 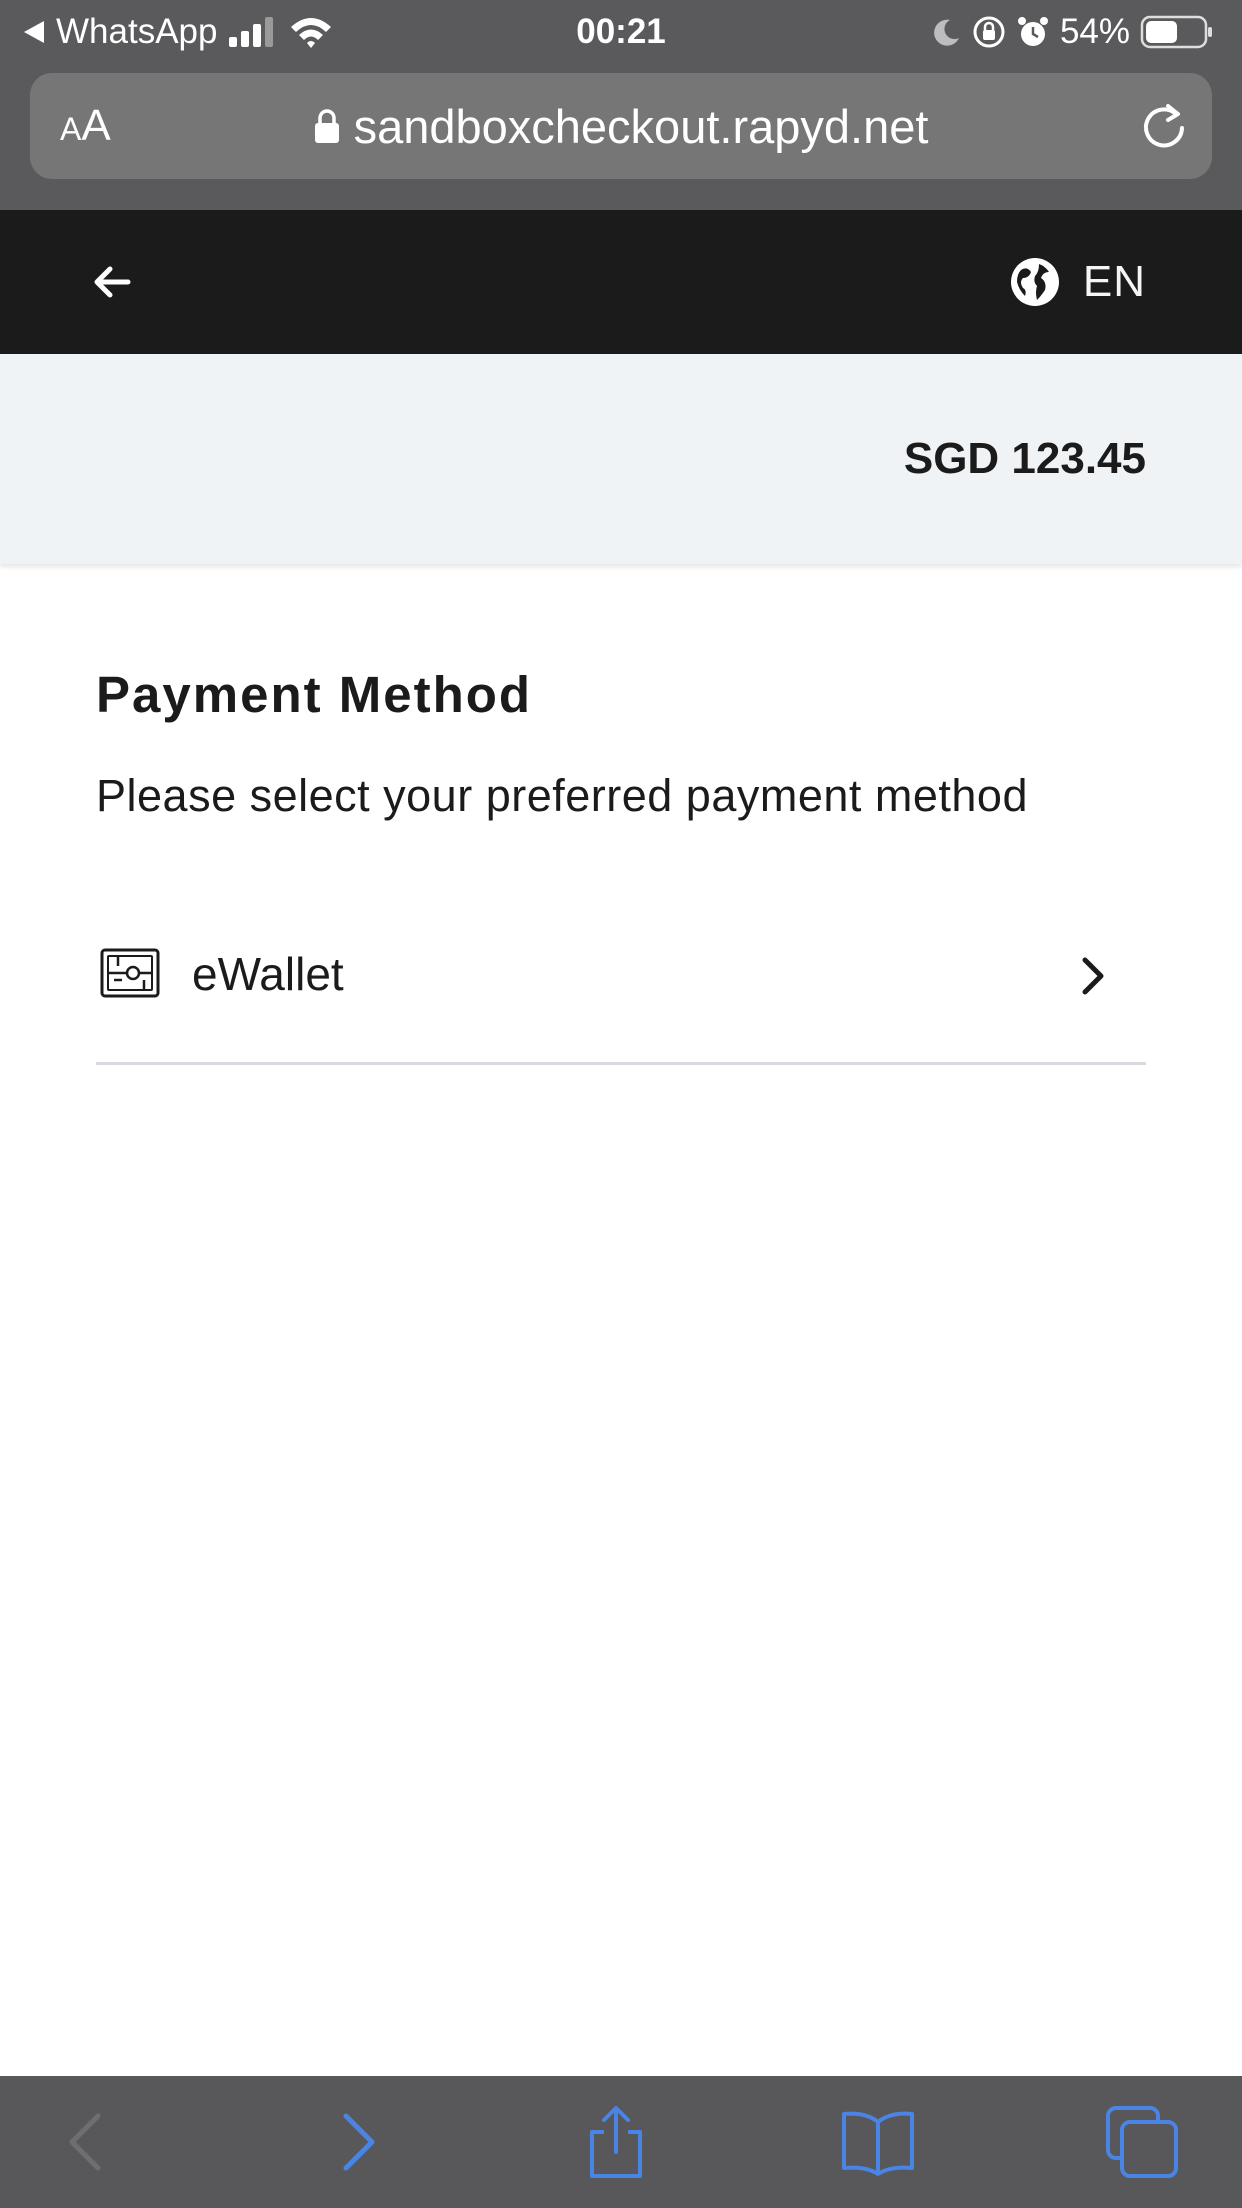 What do you see at coordinates (1034, 282) in the screenshot?
I see `globe-icon` at bounding box center [1034, 282].